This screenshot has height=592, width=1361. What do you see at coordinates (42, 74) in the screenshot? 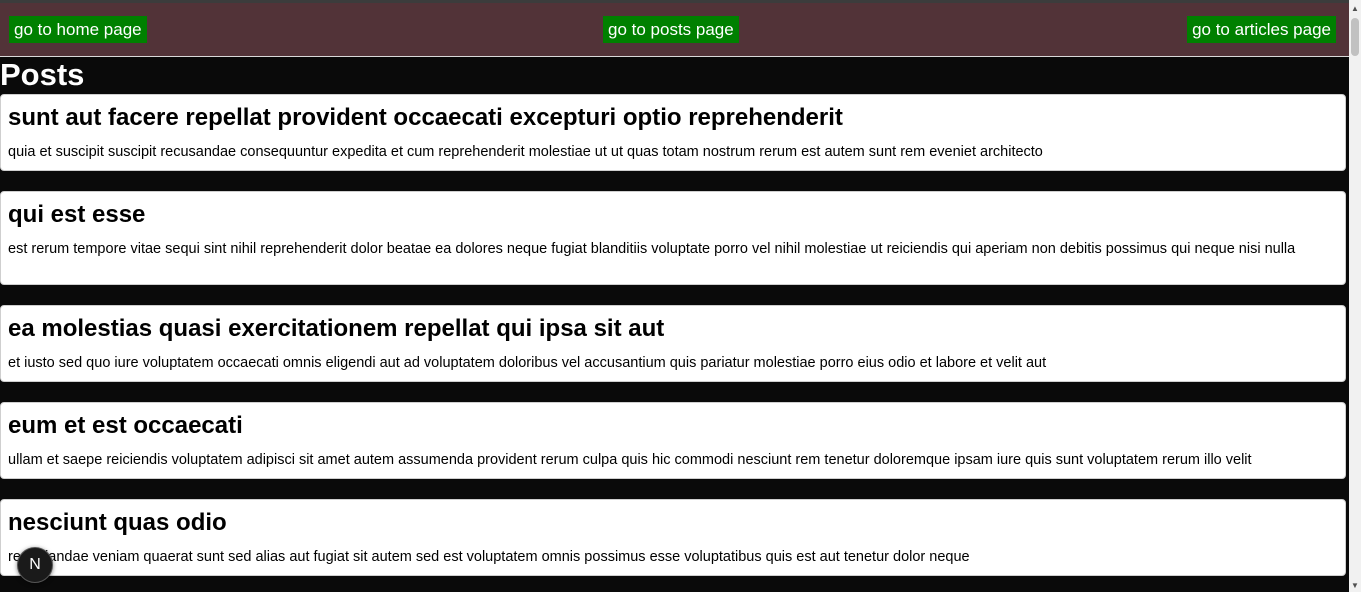
I see `page-title: Posts` at bounding box center [42, 74].